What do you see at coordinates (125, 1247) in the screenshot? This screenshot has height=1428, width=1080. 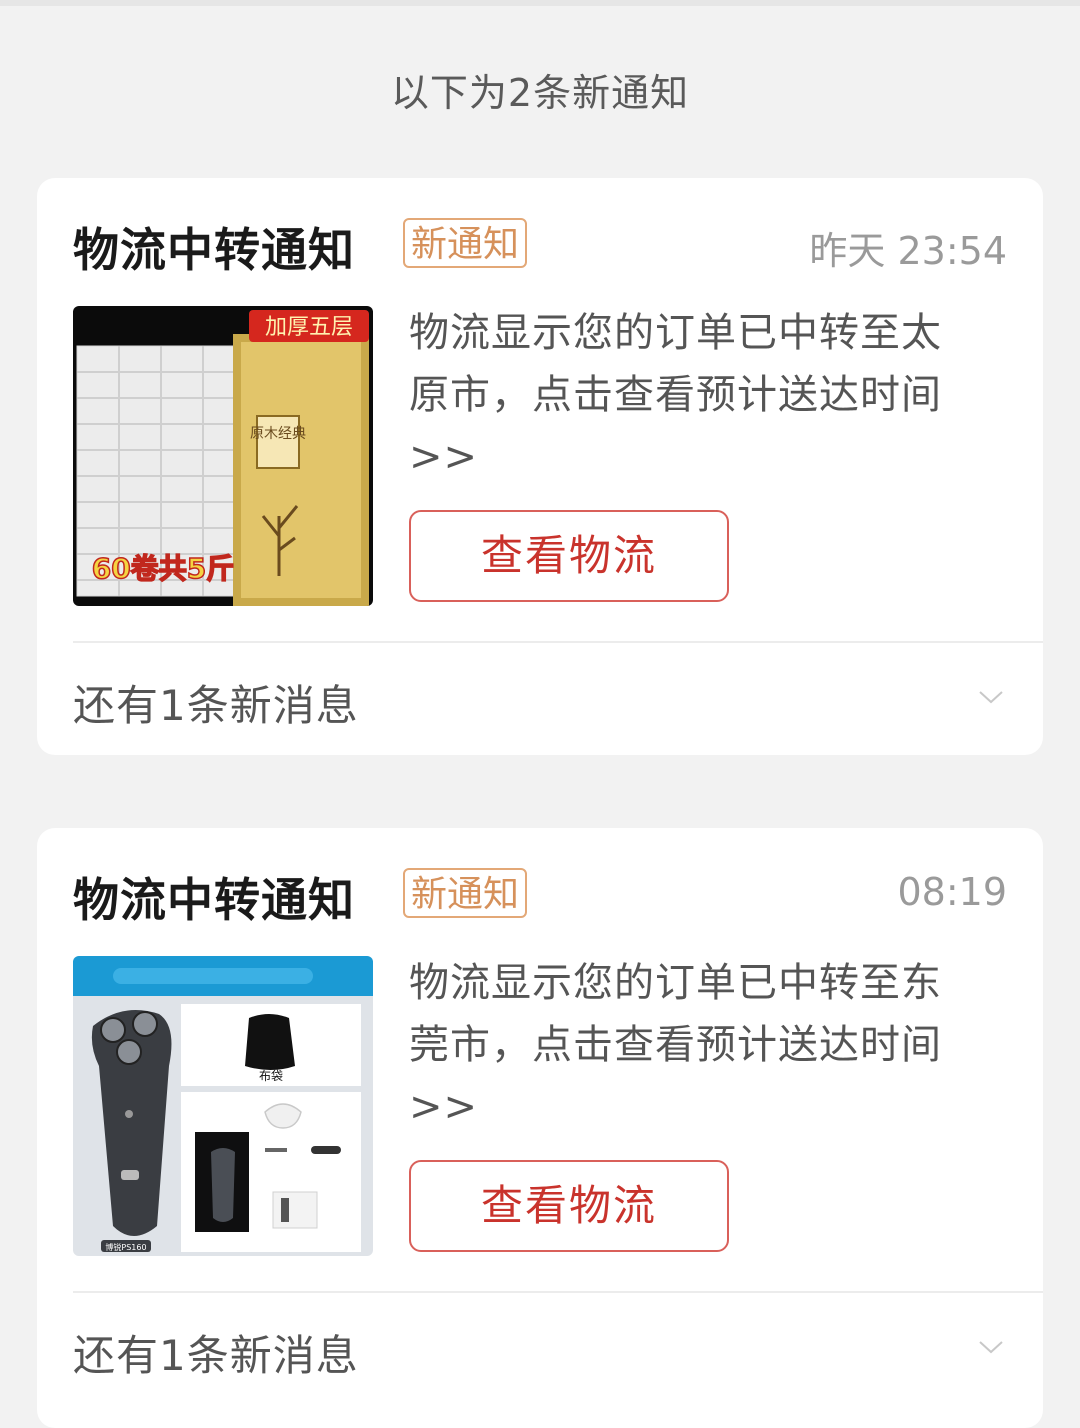 I see `shaver-model-label: 博锐PS160` at bounding box center [125, 1247].